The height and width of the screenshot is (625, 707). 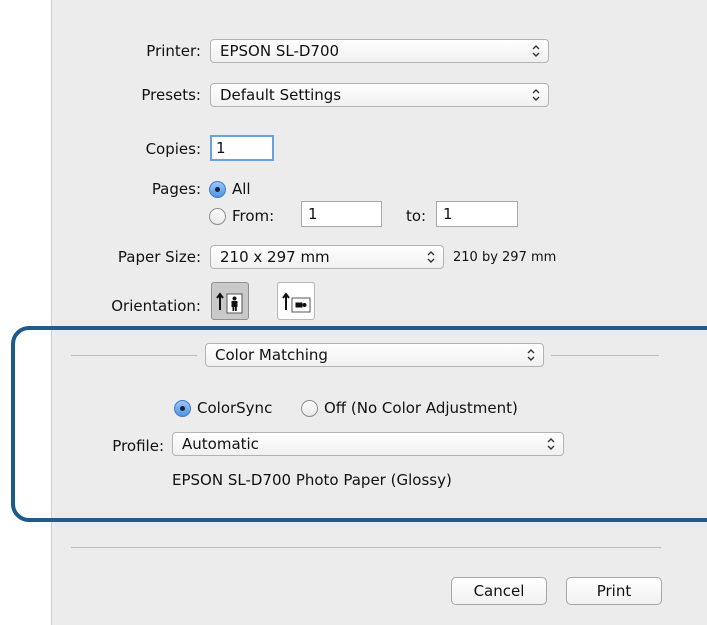 I want to click on presets-popup-value: Default Settings, so click(x=281, y=95).